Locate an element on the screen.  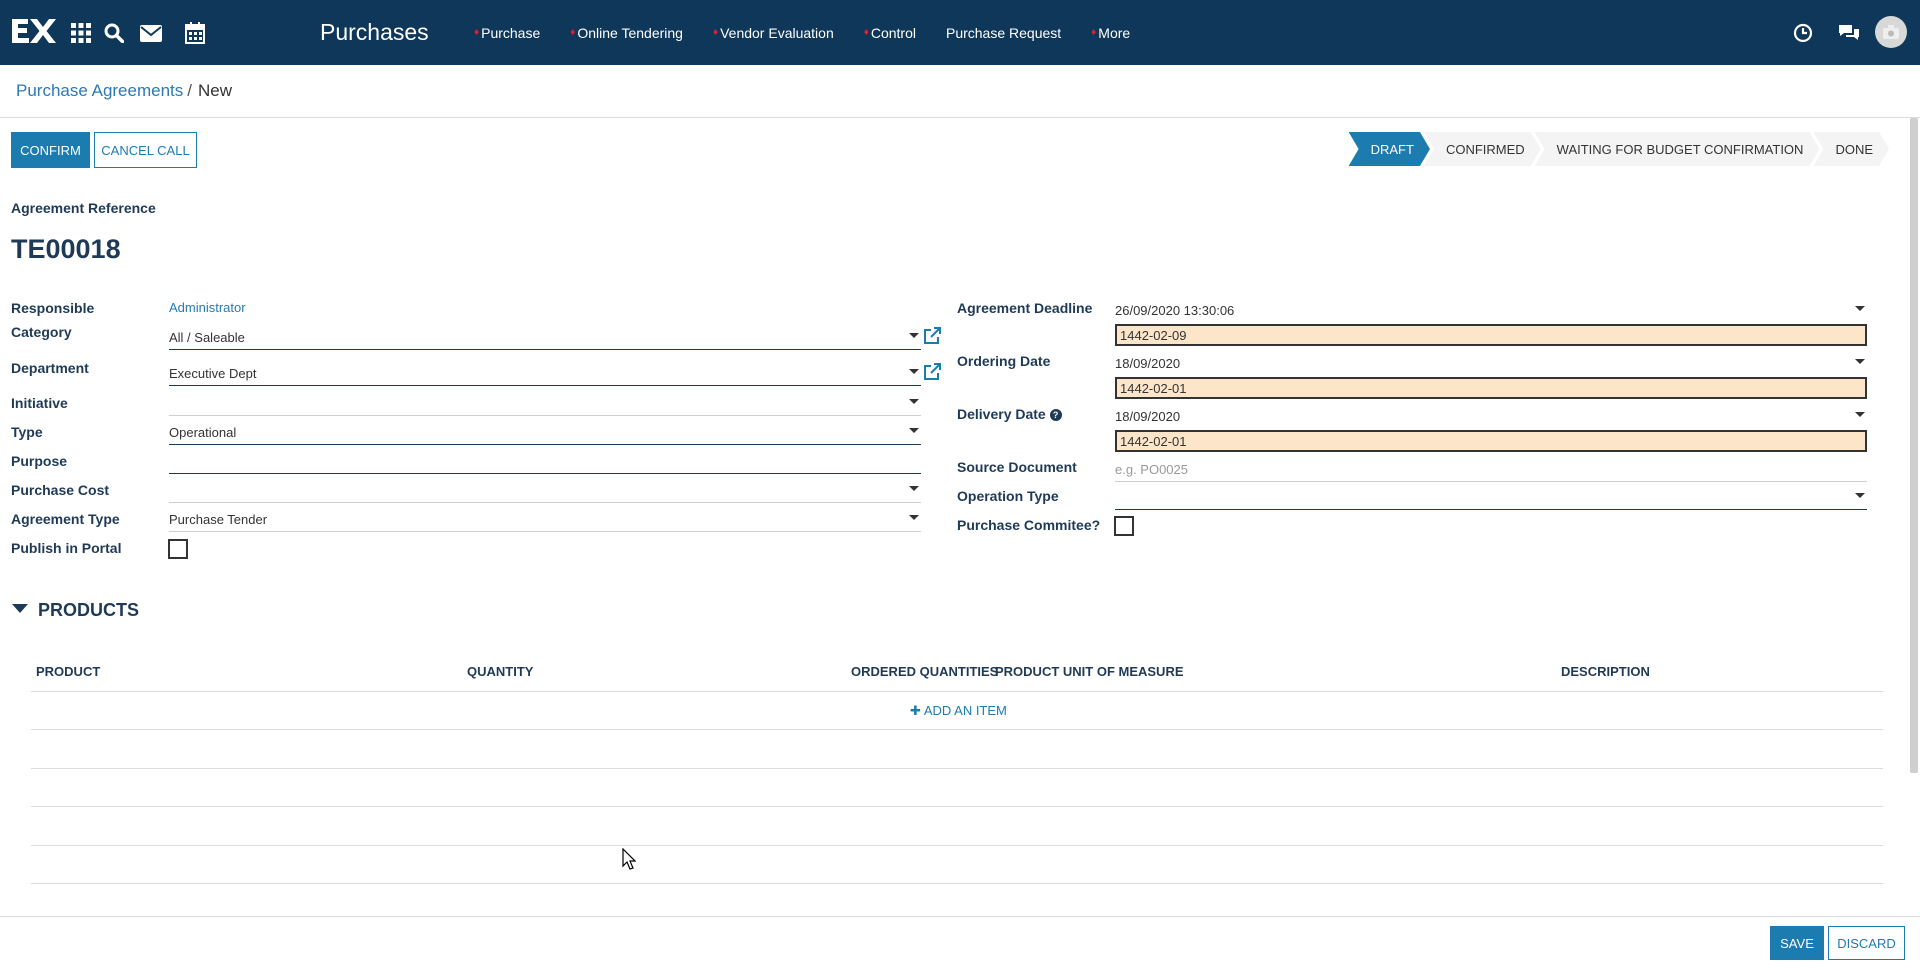
menu-item-purchase-request: Purchase Request is located at coordinates (1003, 33).